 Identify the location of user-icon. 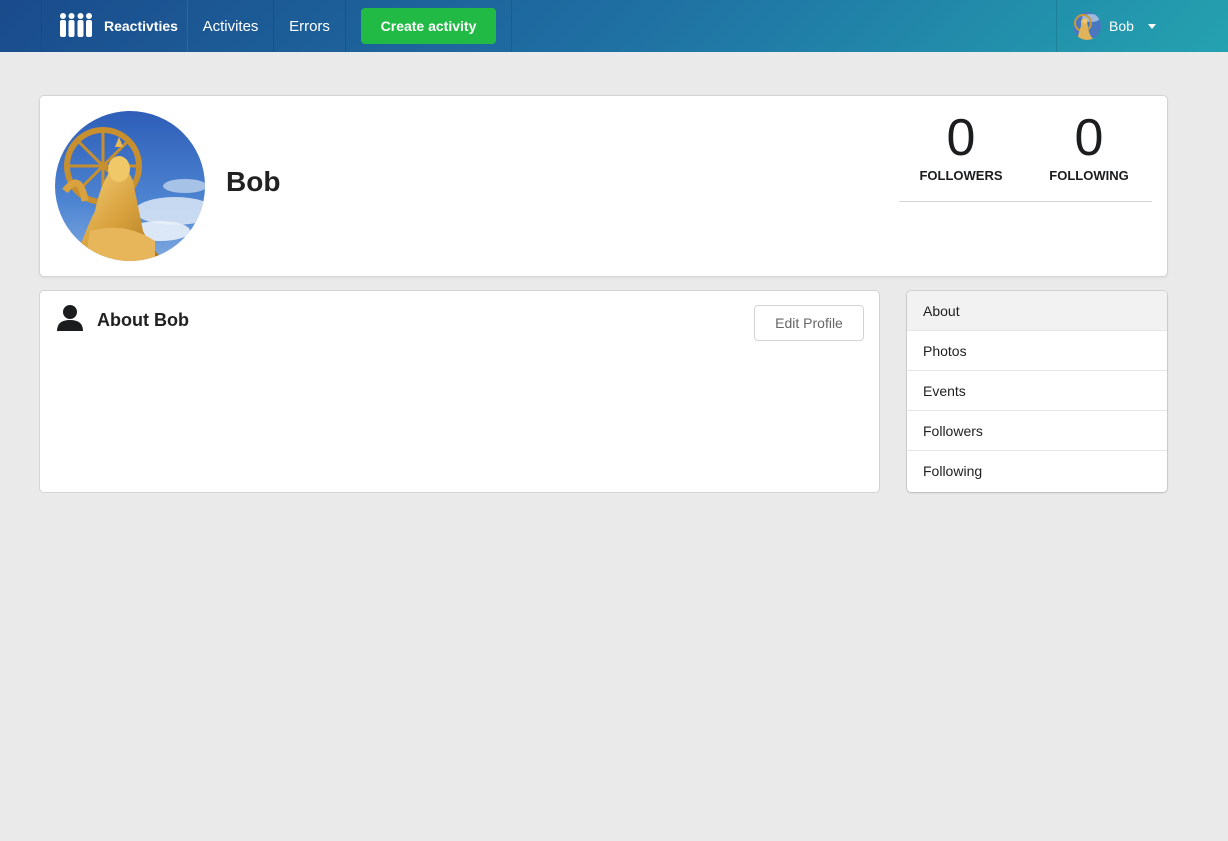
(70, 320).